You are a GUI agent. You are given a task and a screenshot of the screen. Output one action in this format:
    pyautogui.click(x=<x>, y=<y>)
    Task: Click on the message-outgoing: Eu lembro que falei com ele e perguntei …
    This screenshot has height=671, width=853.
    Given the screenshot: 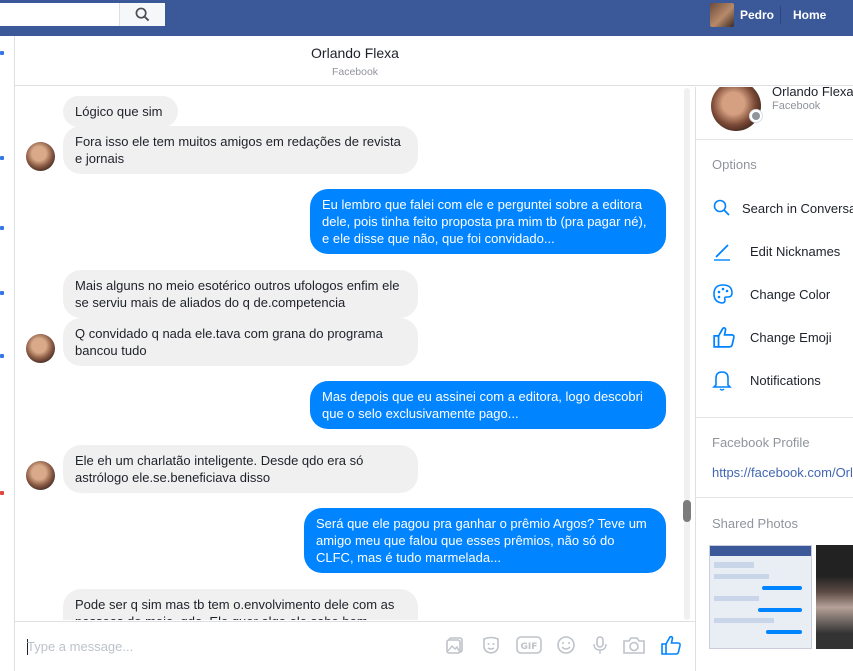 What is the action you would take?
    pyautogui.click(x=488, y=221)
    